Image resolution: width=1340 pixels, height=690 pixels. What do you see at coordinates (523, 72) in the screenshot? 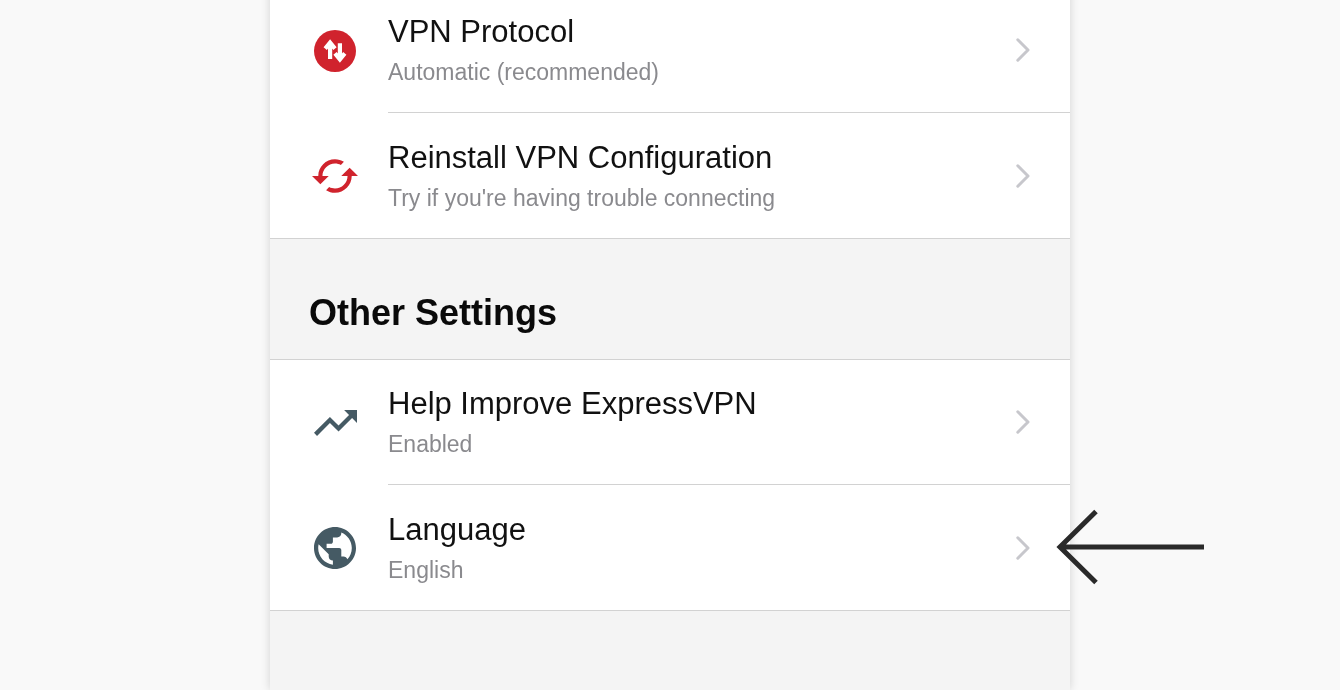
I see `row-subtitle: Automatic (recommended)` at bounding box center [523, 72].